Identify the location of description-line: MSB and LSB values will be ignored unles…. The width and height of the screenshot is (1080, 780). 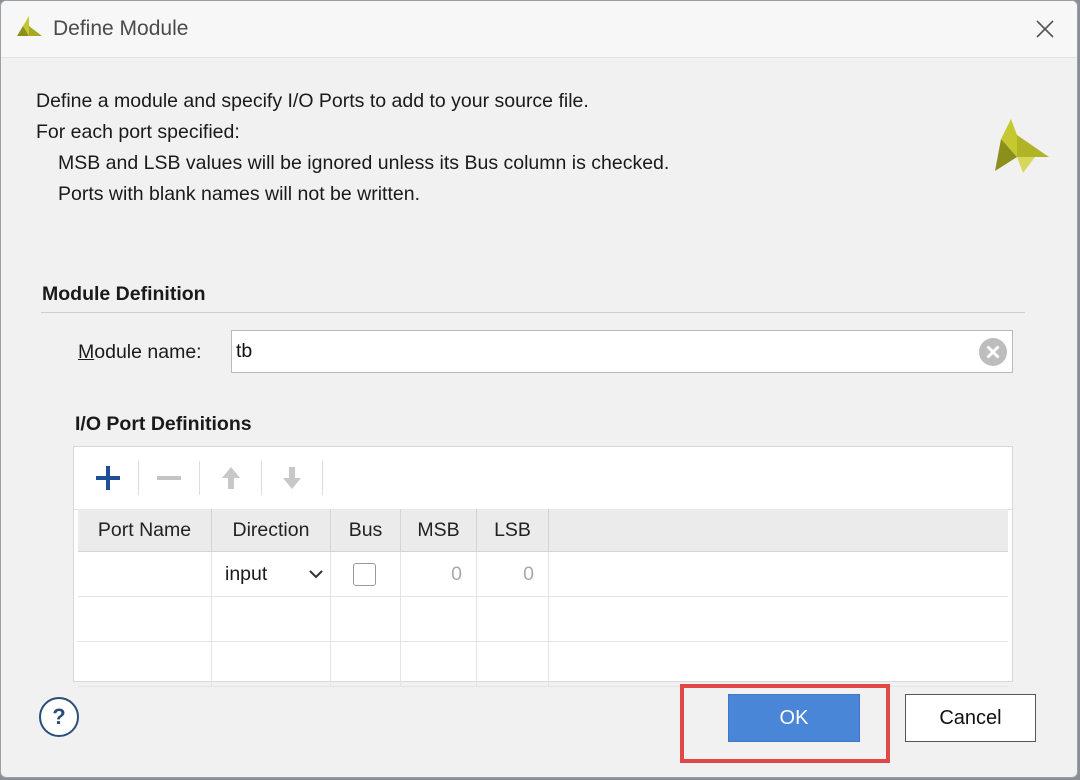
(364, 163).